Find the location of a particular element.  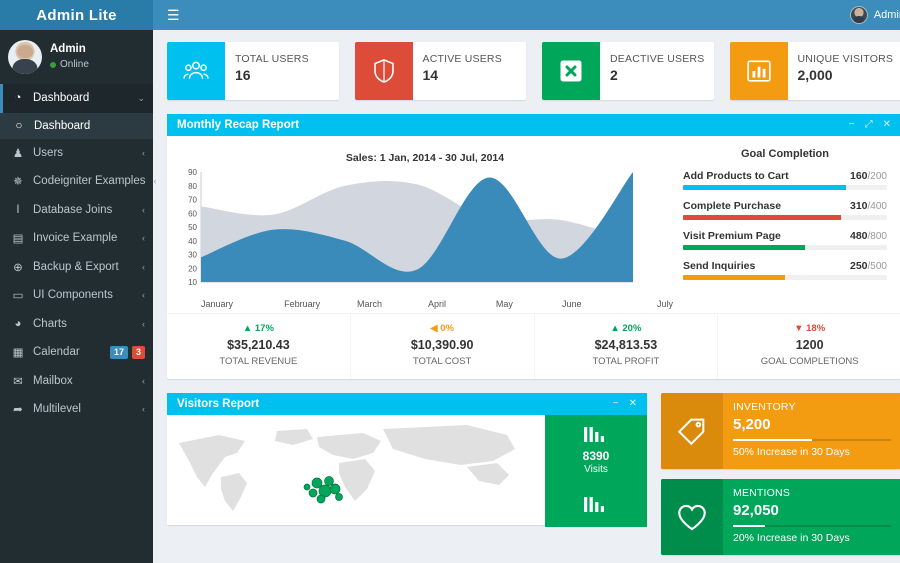

small-box-progress is located at coordinates (812, 526).